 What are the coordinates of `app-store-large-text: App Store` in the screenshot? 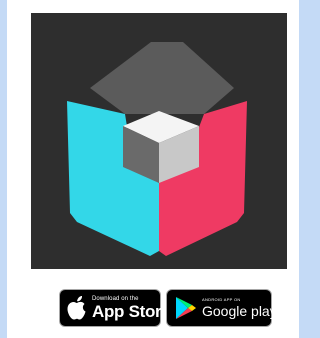 It's located at (131, 311).